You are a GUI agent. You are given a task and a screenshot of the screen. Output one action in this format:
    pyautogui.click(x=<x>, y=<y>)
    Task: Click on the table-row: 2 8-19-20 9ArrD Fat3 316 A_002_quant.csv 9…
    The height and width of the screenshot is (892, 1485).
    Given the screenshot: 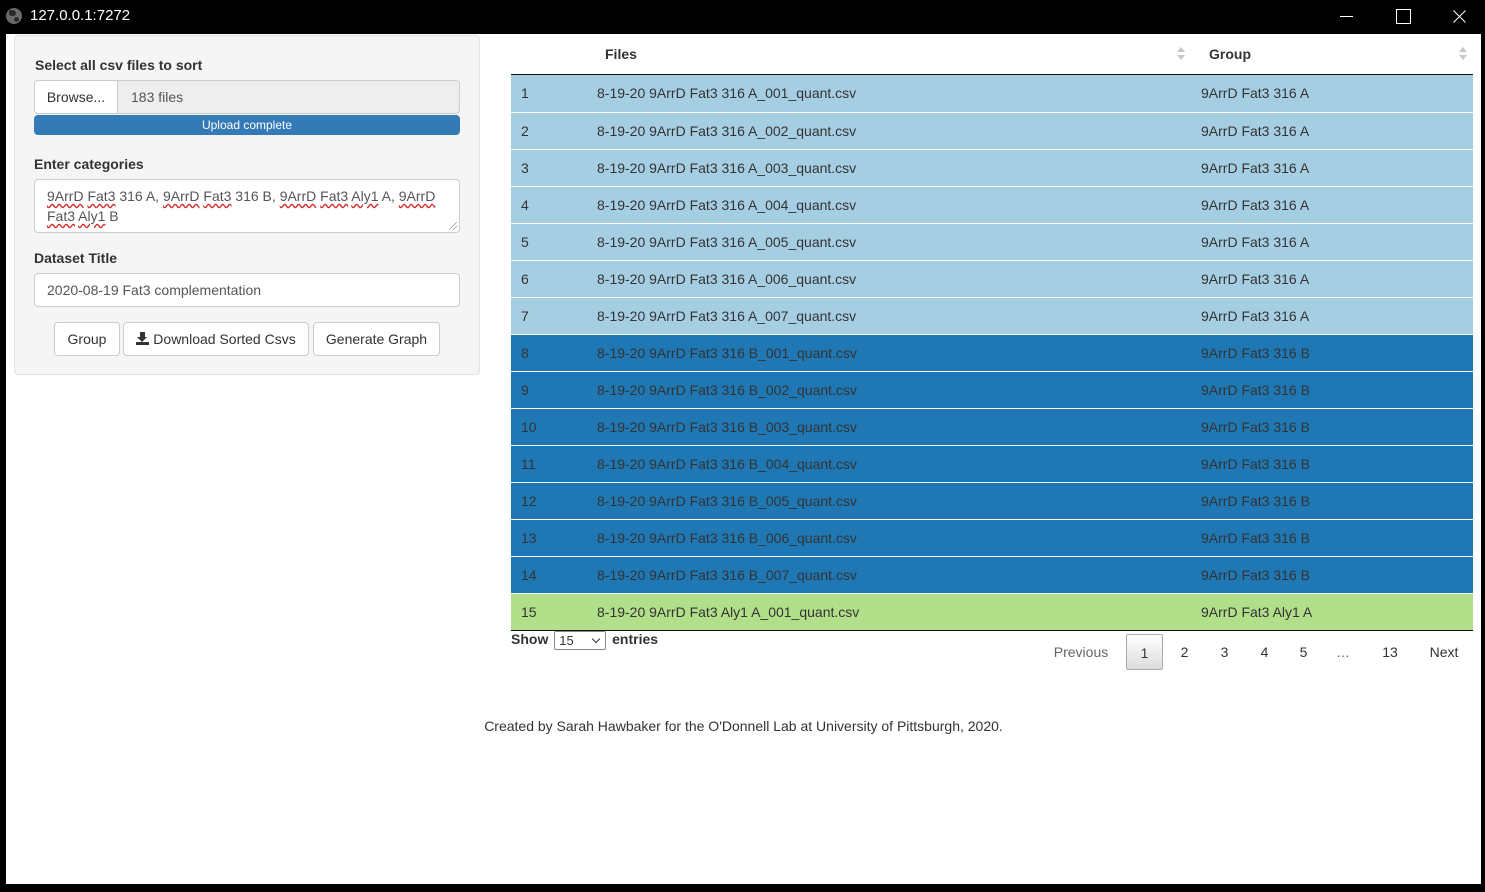 What is the action you would take?
    pyautogui.click(x=992, y=130)
    